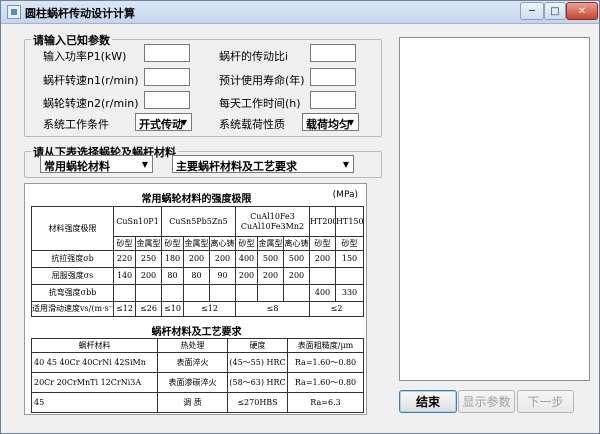 The height and width of the screenshot is (434, 600). What do you see at coordinates (532, 11) in the screenshot?
I see `minimize-button: ─` at bounding box center [532, 11].